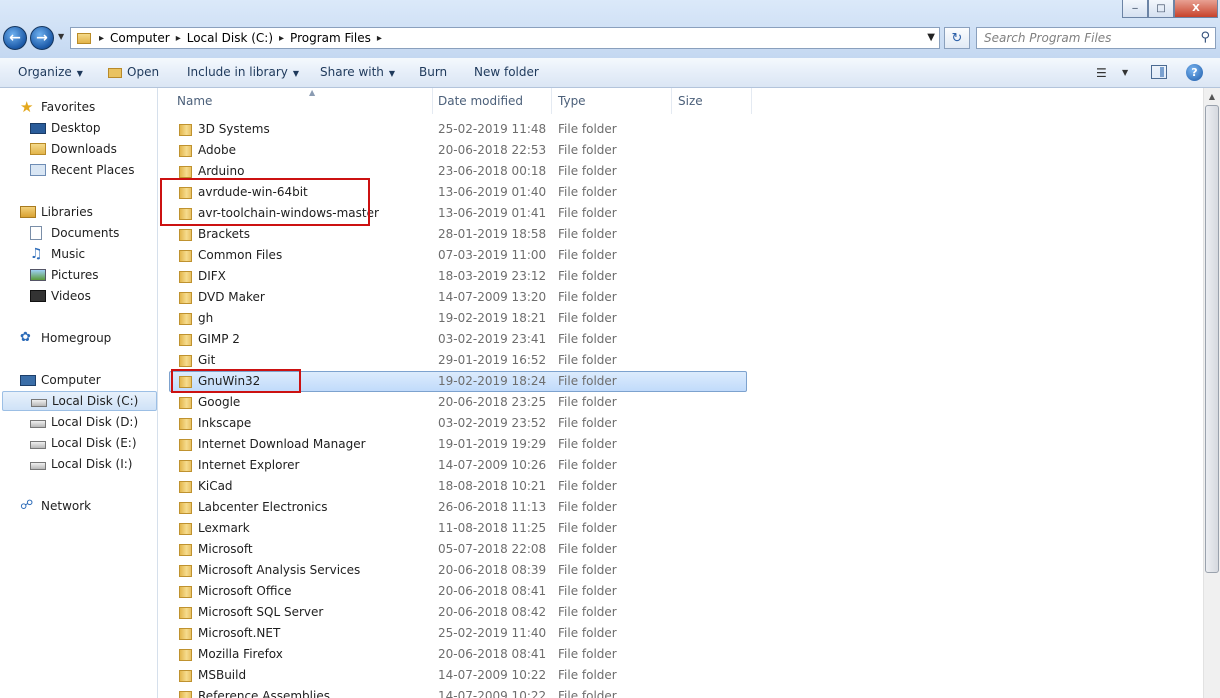  Describe the element at coordinates (458, 402) in the screenshot. I see `file-row: Google 20-06-2018 23:25 File folder` at that location.